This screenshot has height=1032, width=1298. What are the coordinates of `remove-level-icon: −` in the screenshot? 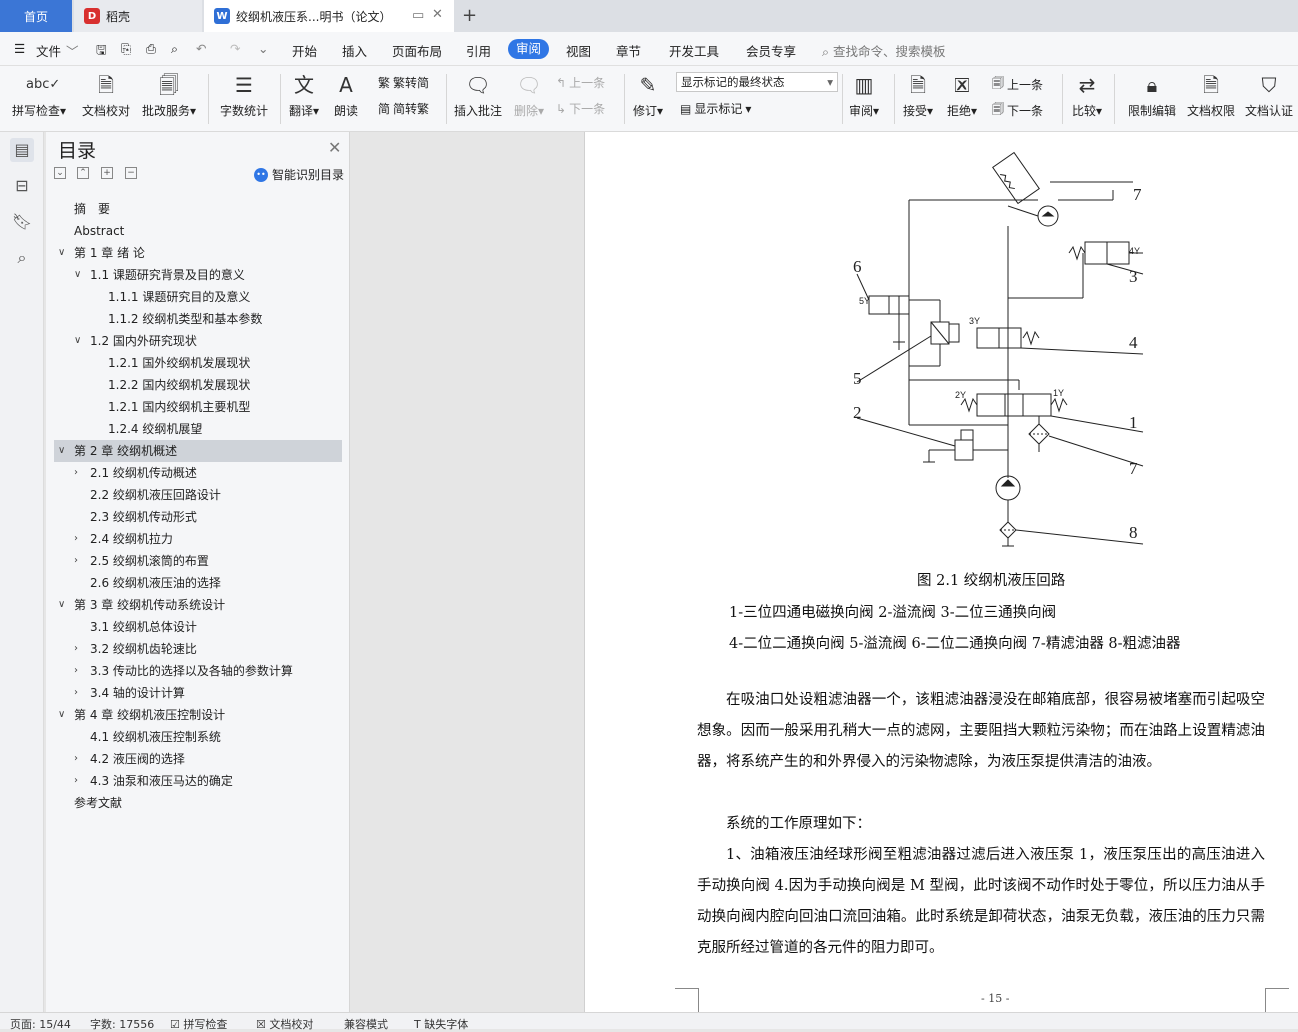 It's located at (131, 173).